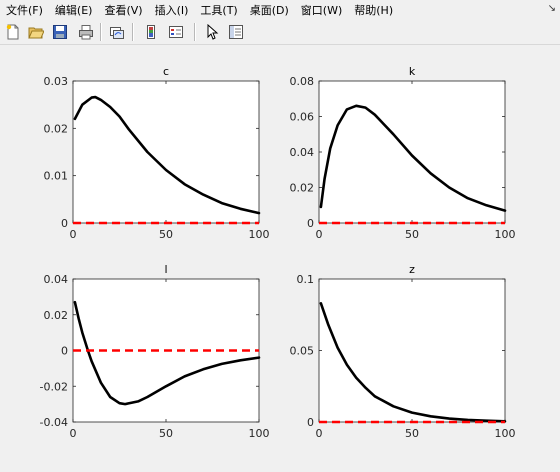 This screenshot has width=560, height=472. I want to click on menu-window: 窗口(W), so click(321, 10).